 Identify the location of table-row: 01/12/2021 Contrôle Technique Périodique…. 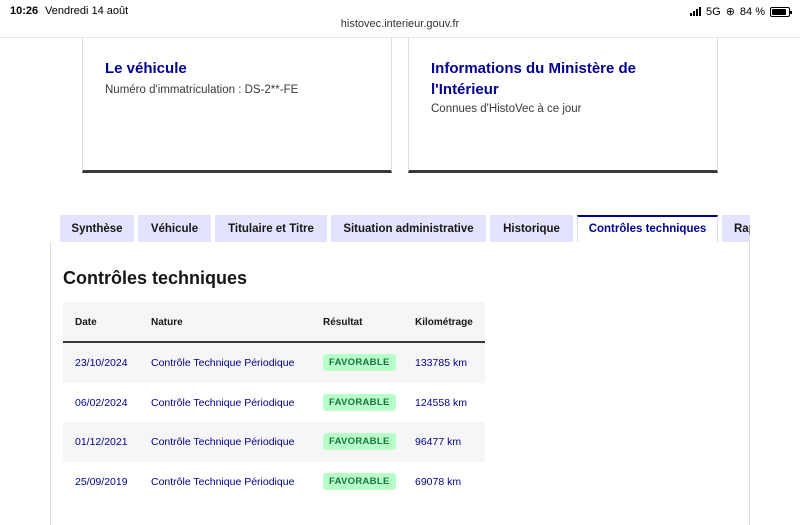
(274, 442).